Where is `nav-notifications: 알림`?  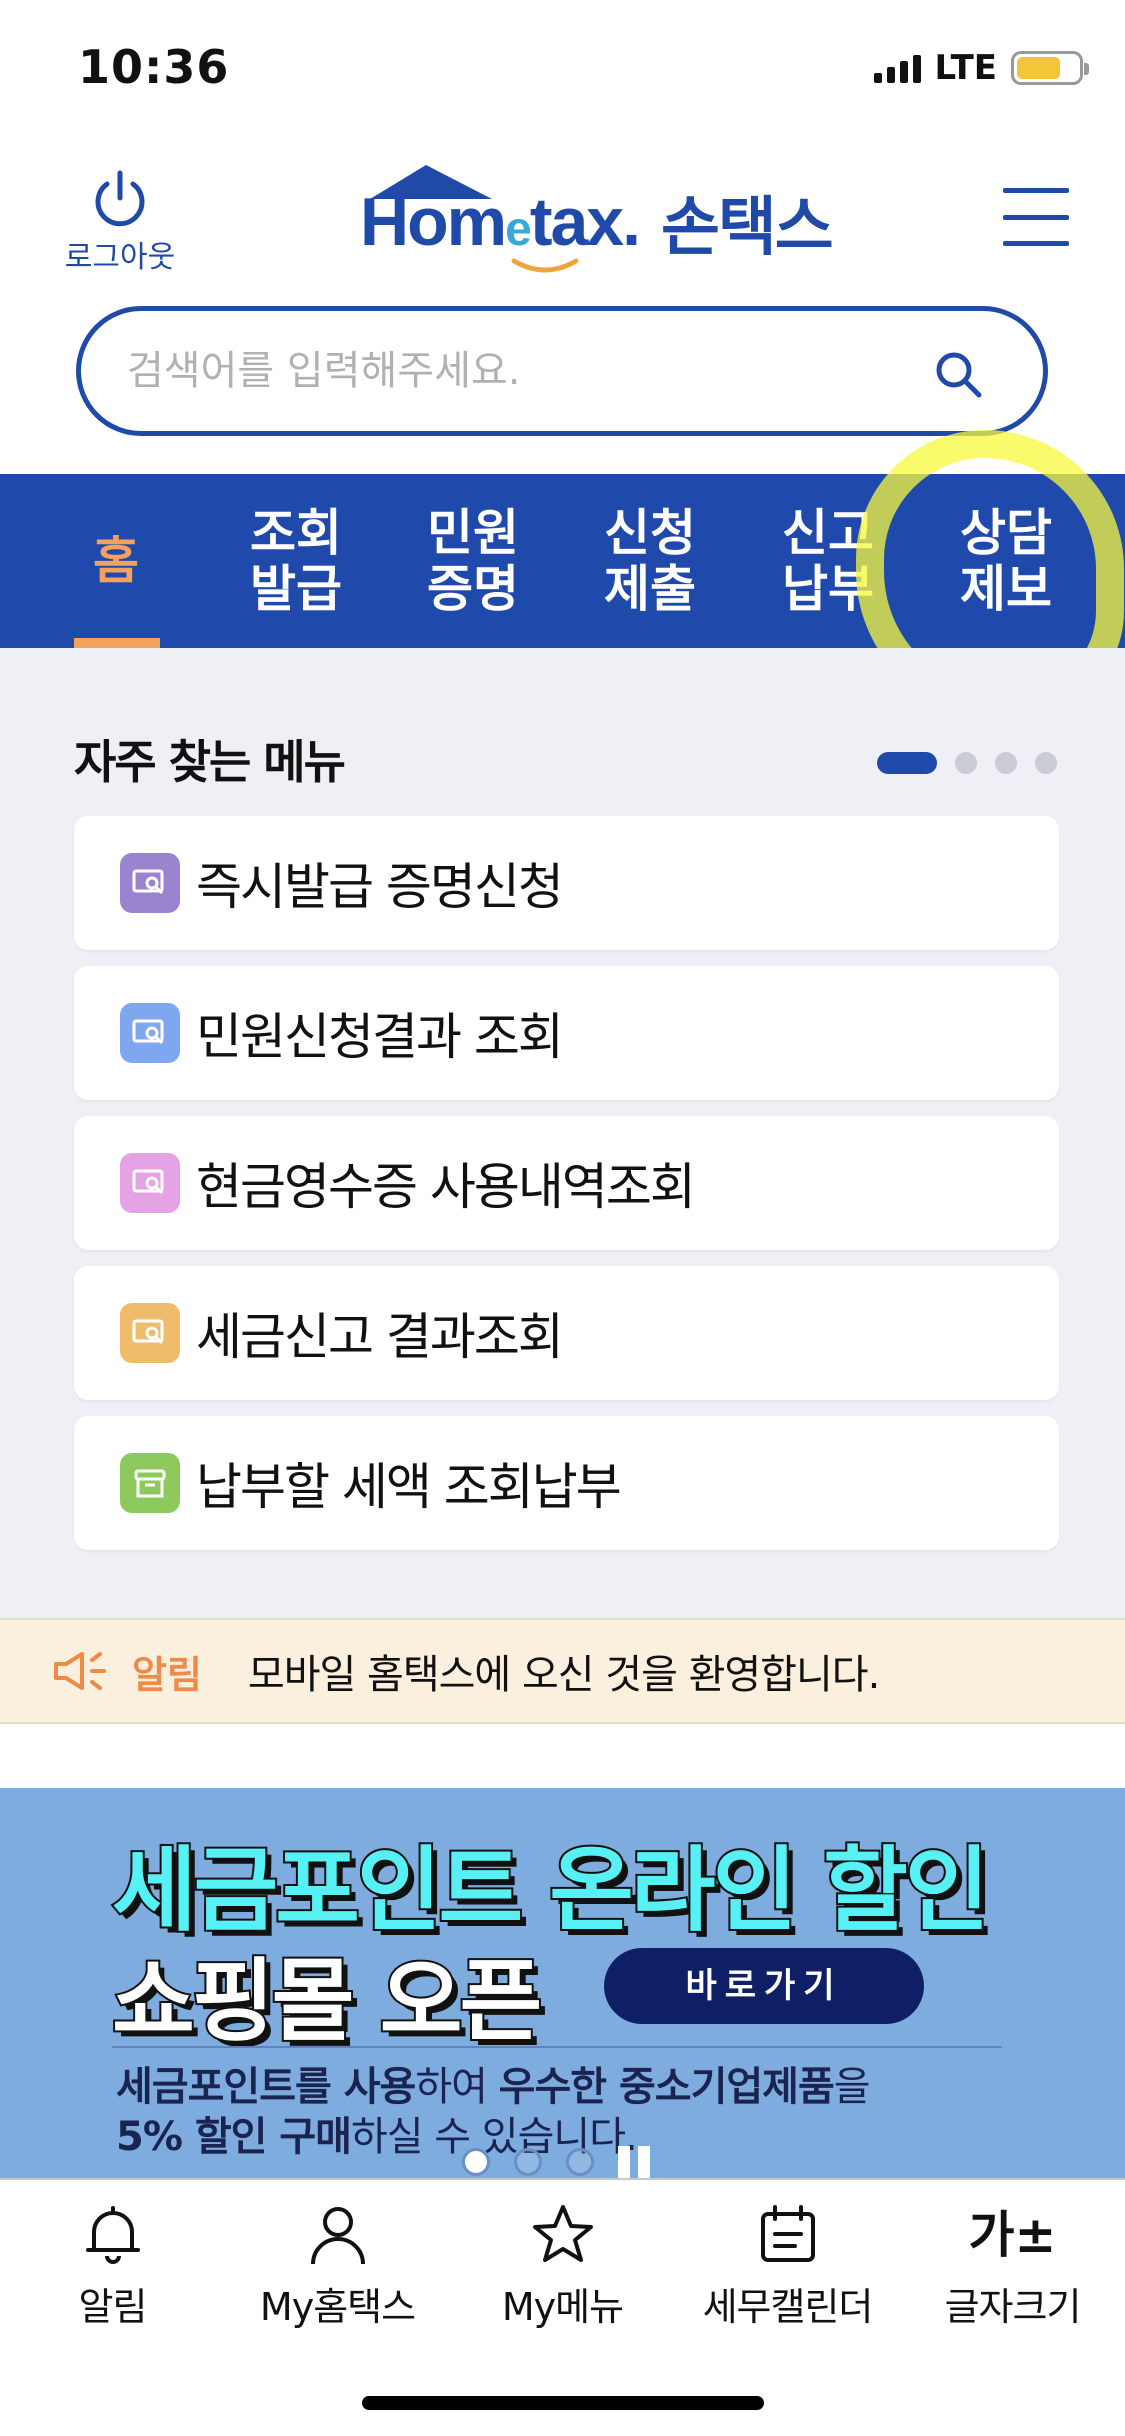 nav-notifications: 알림 is located at coordinates (112, 2266).